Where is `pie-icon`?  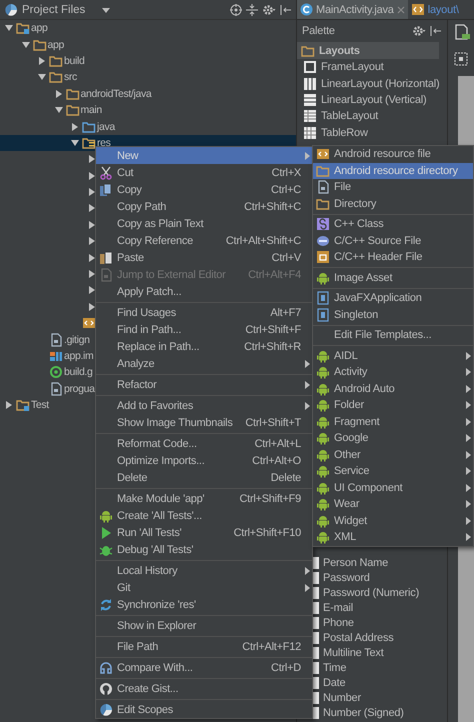
pie-icon is located at coordinates (106, 709).